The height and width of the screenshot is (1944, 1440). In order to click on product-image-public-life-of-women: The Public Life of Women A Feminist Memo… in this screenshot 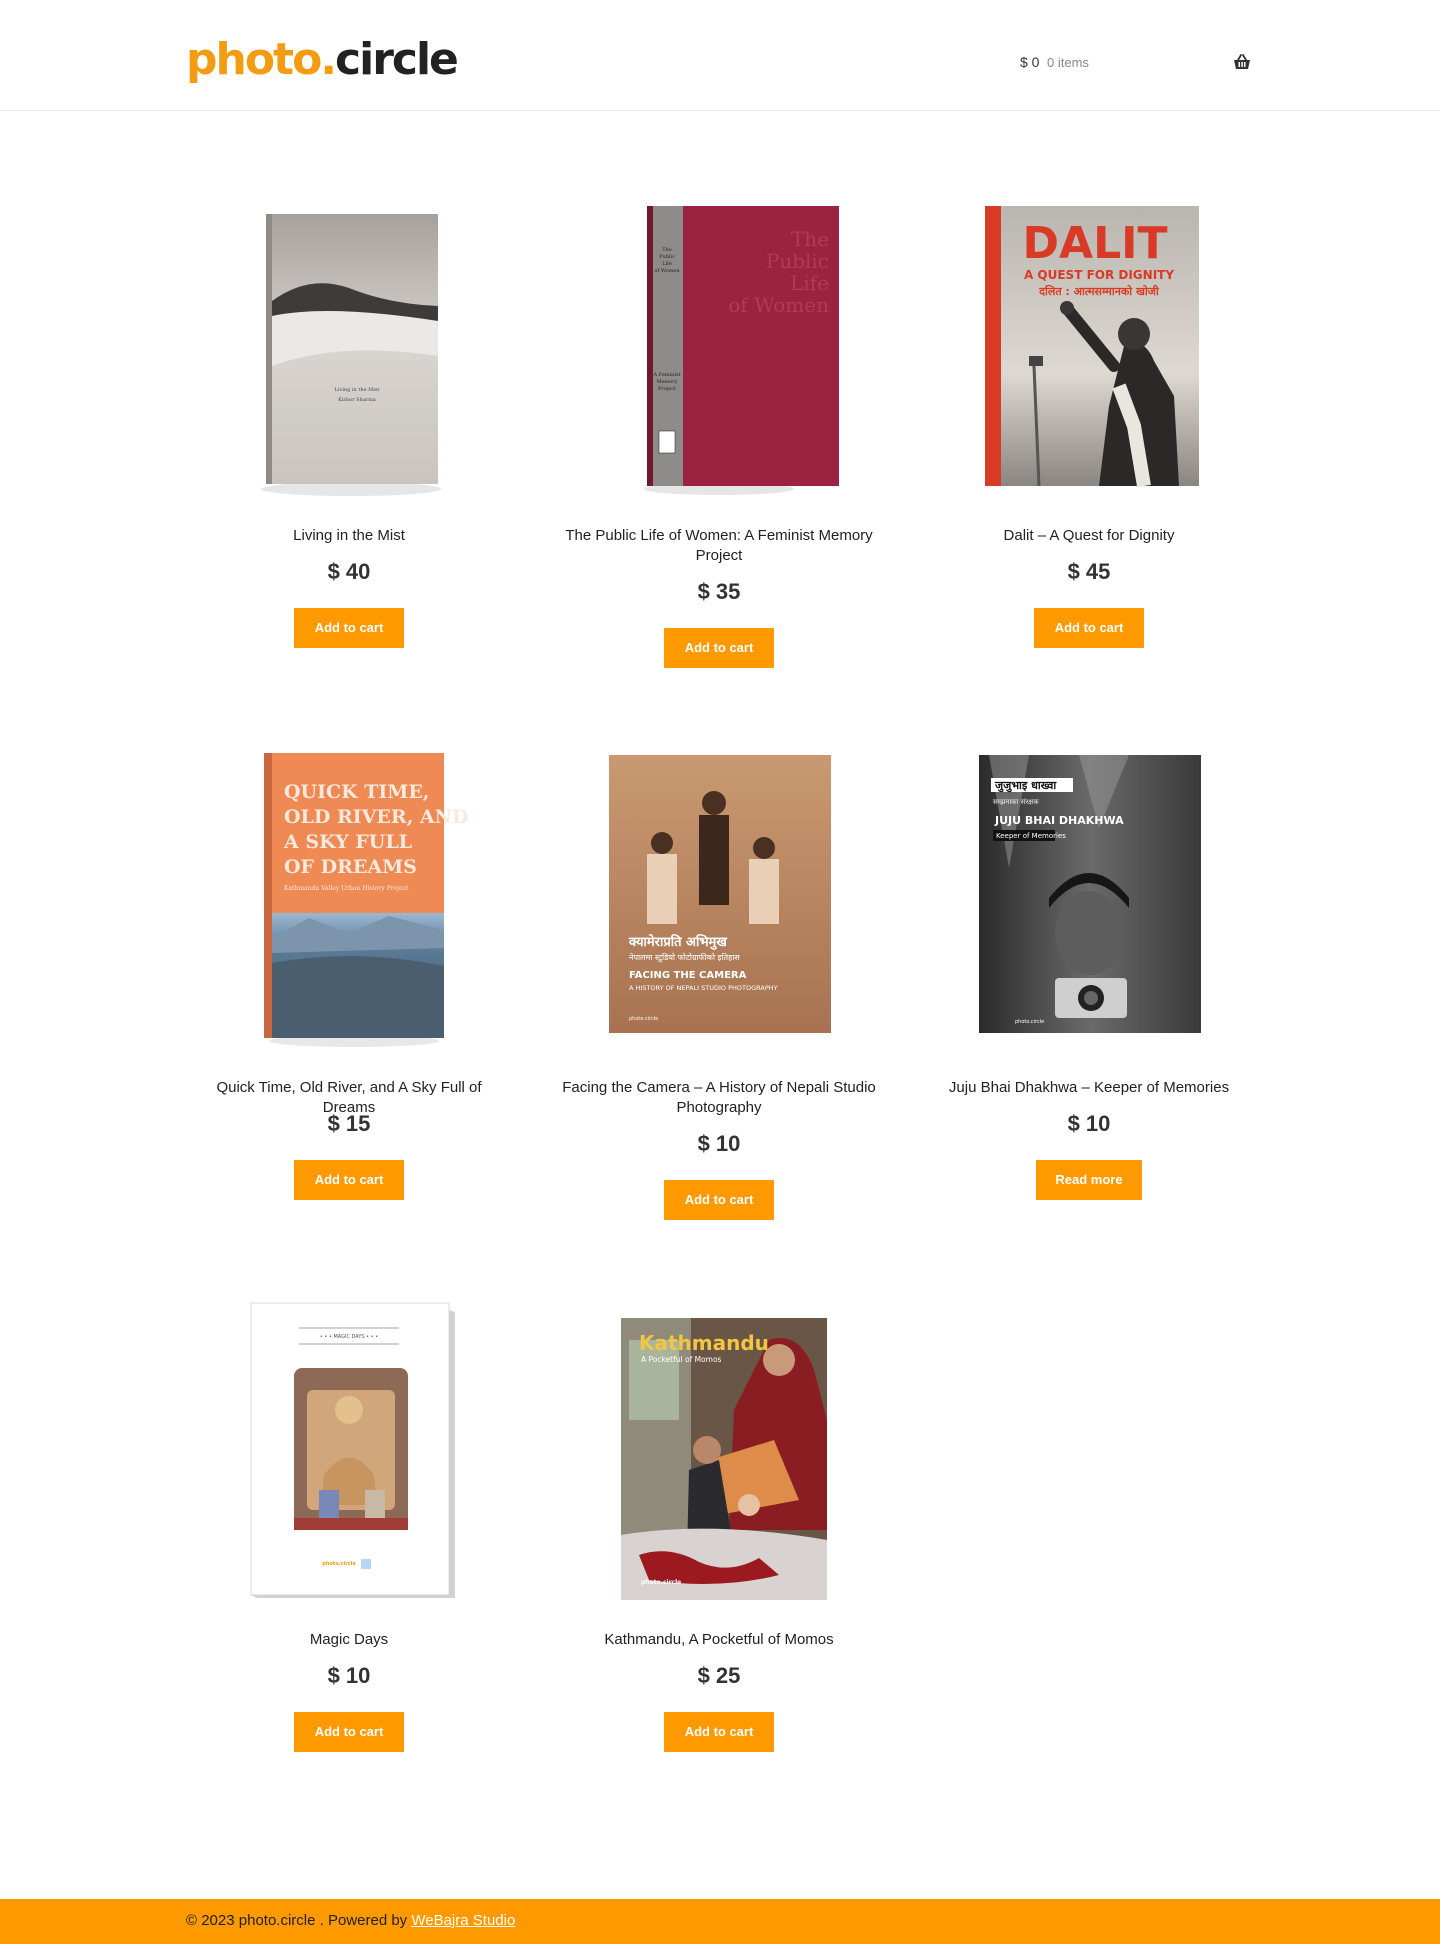, I will do `click(719, 351)`.